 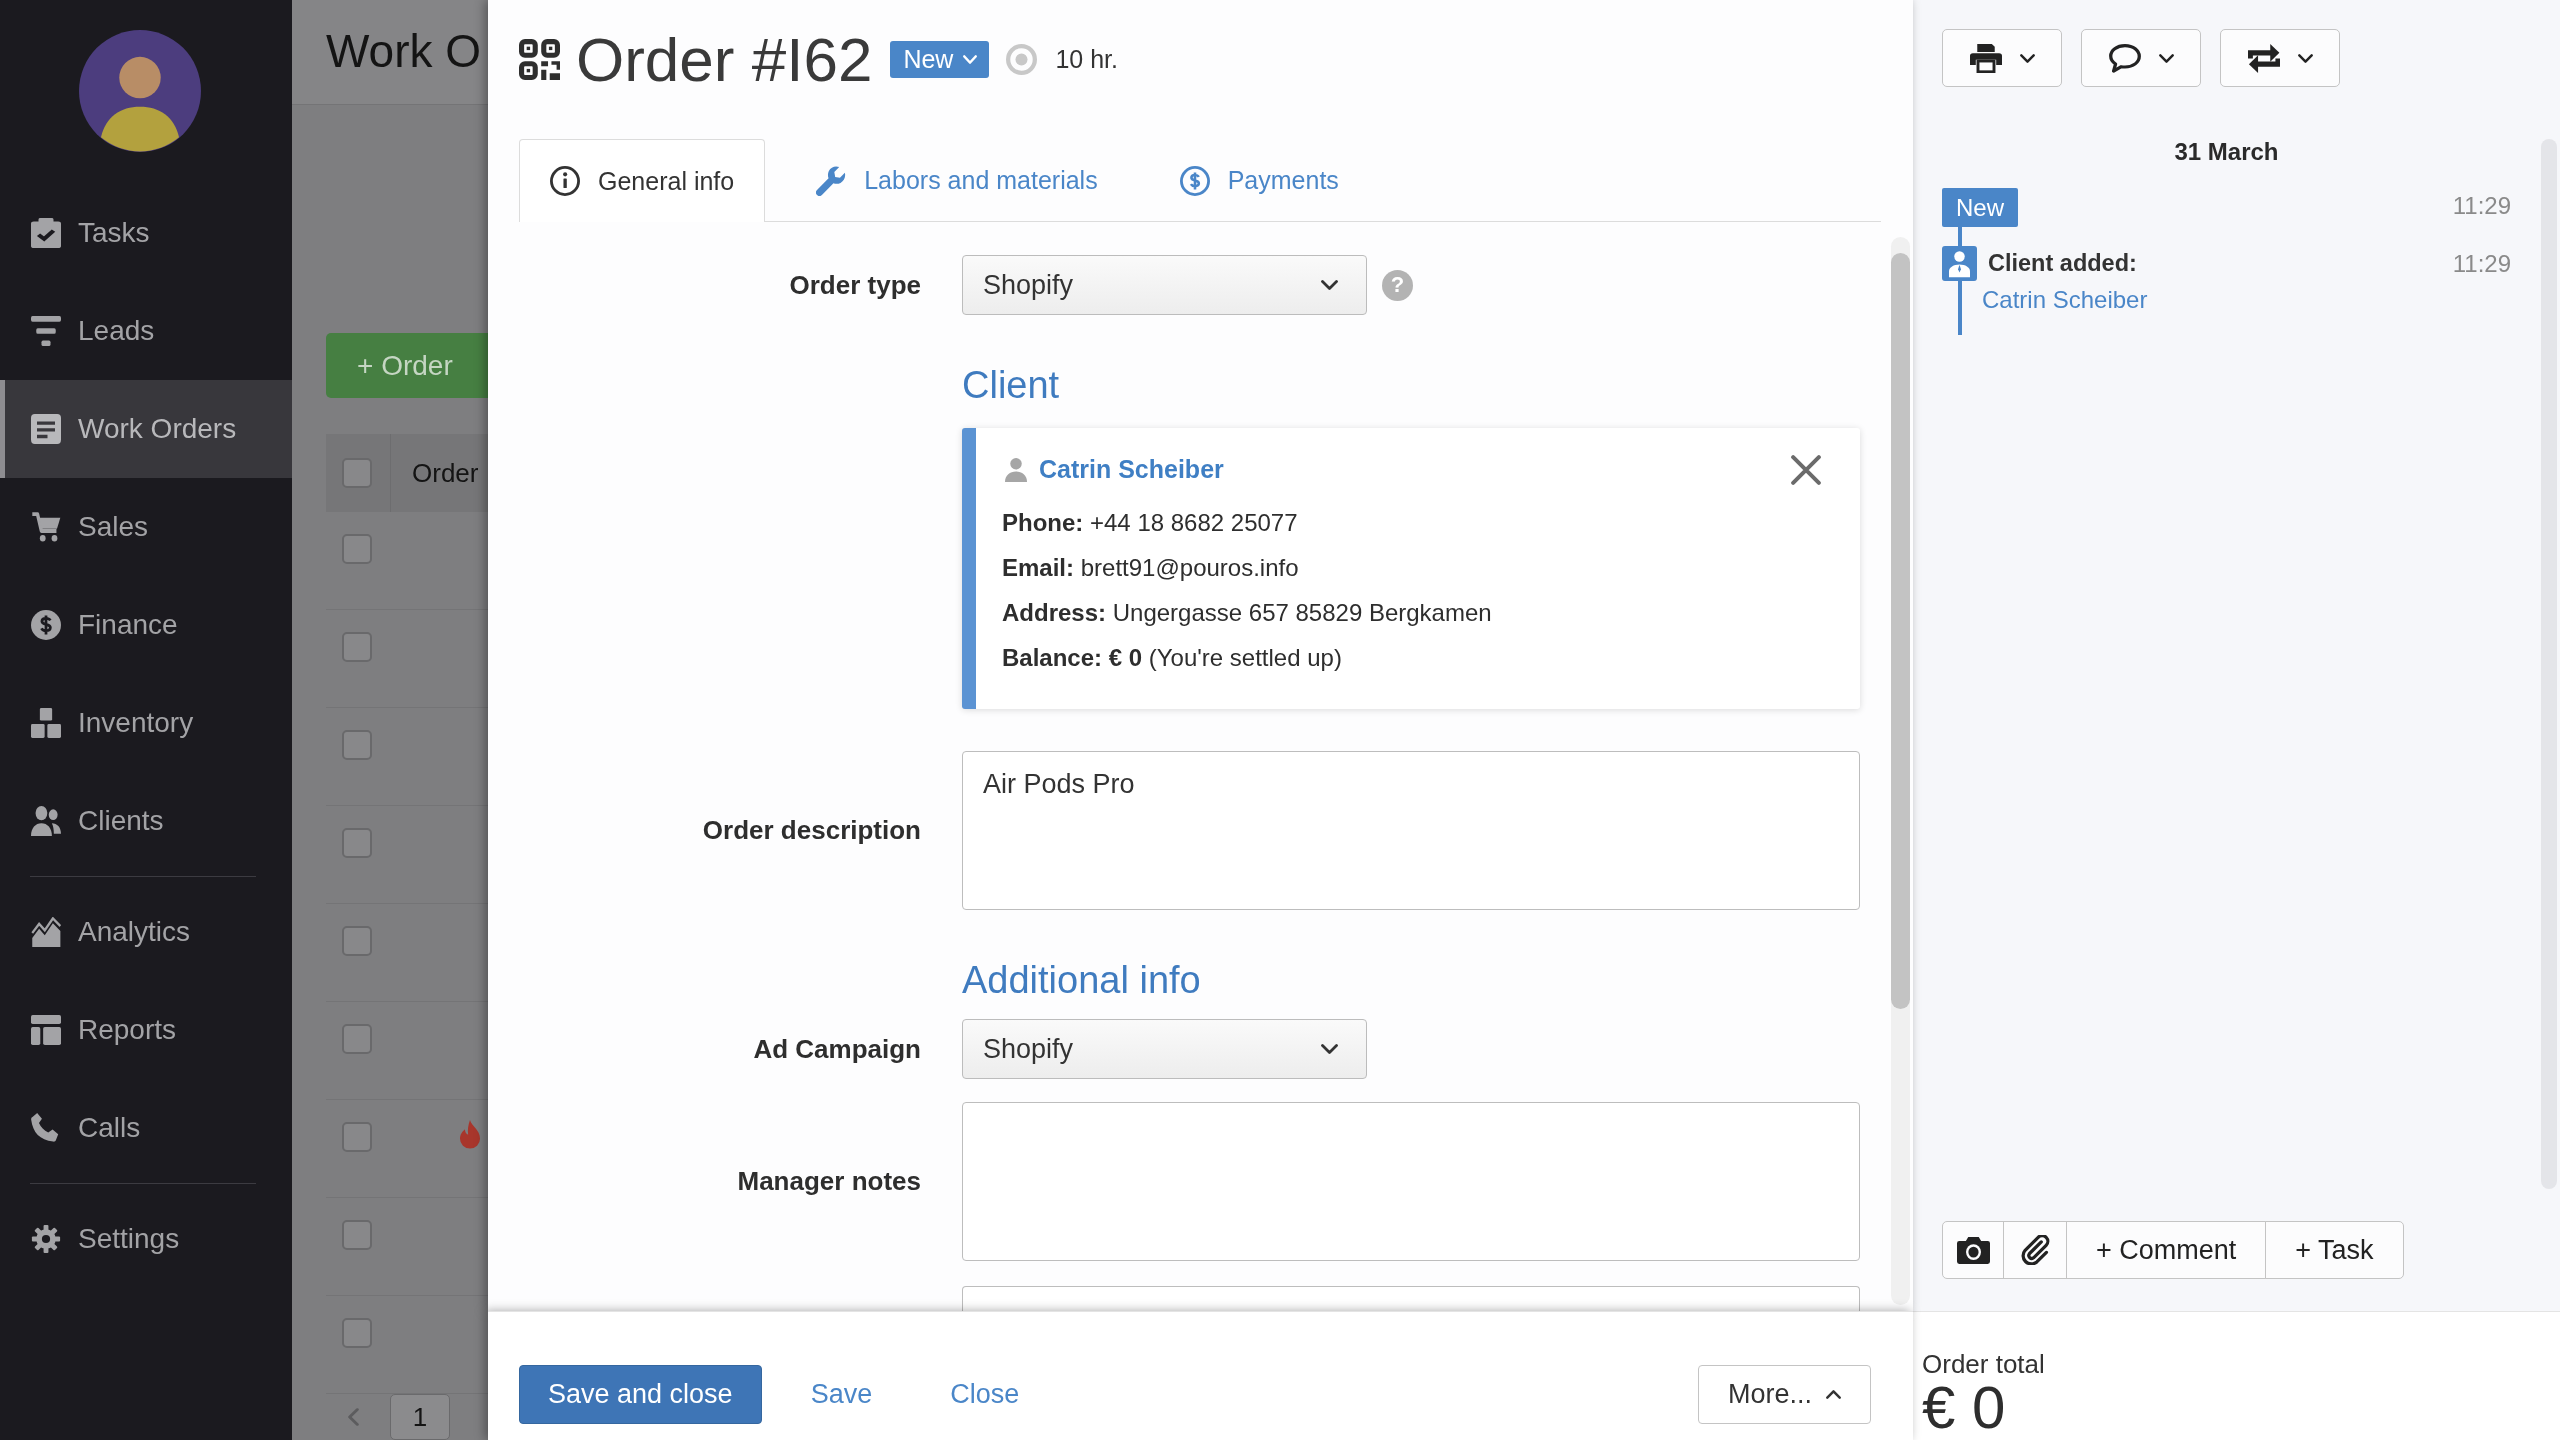 I want to click on message-menu-button, so click(x=2141, y=58).